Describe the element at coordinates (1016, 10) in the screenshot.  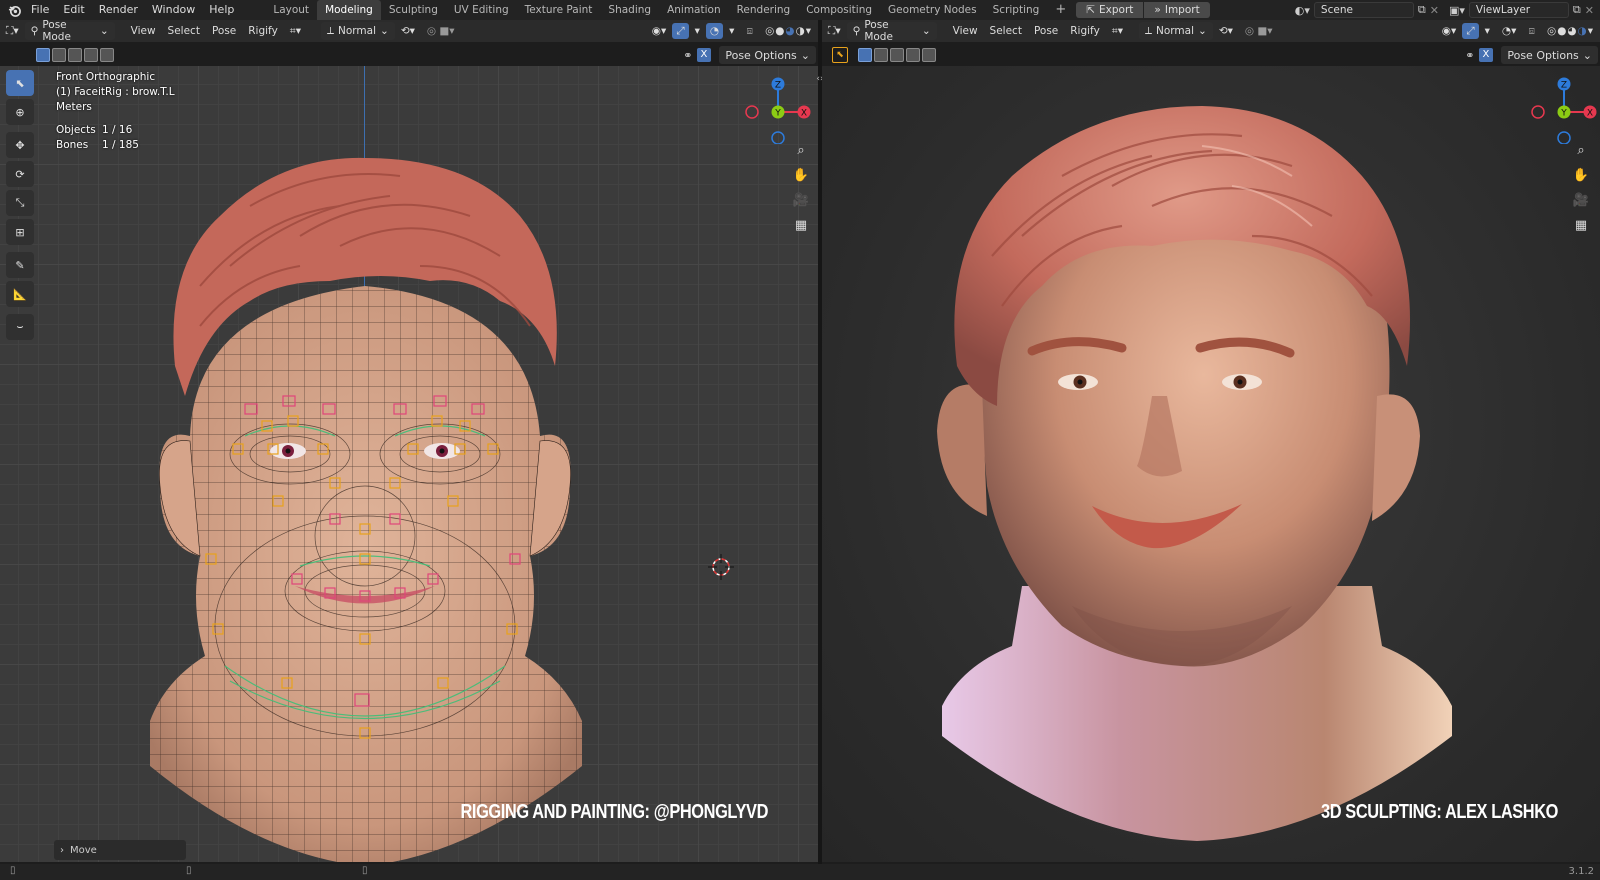
I see `tab-scripting: Scripting` at that location.